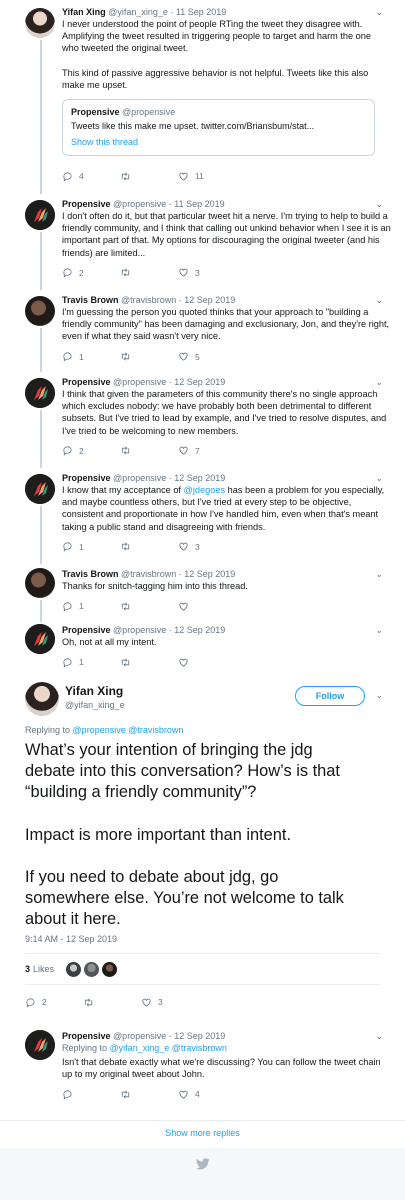  I want to click on reply-button, so click(91, 1094).